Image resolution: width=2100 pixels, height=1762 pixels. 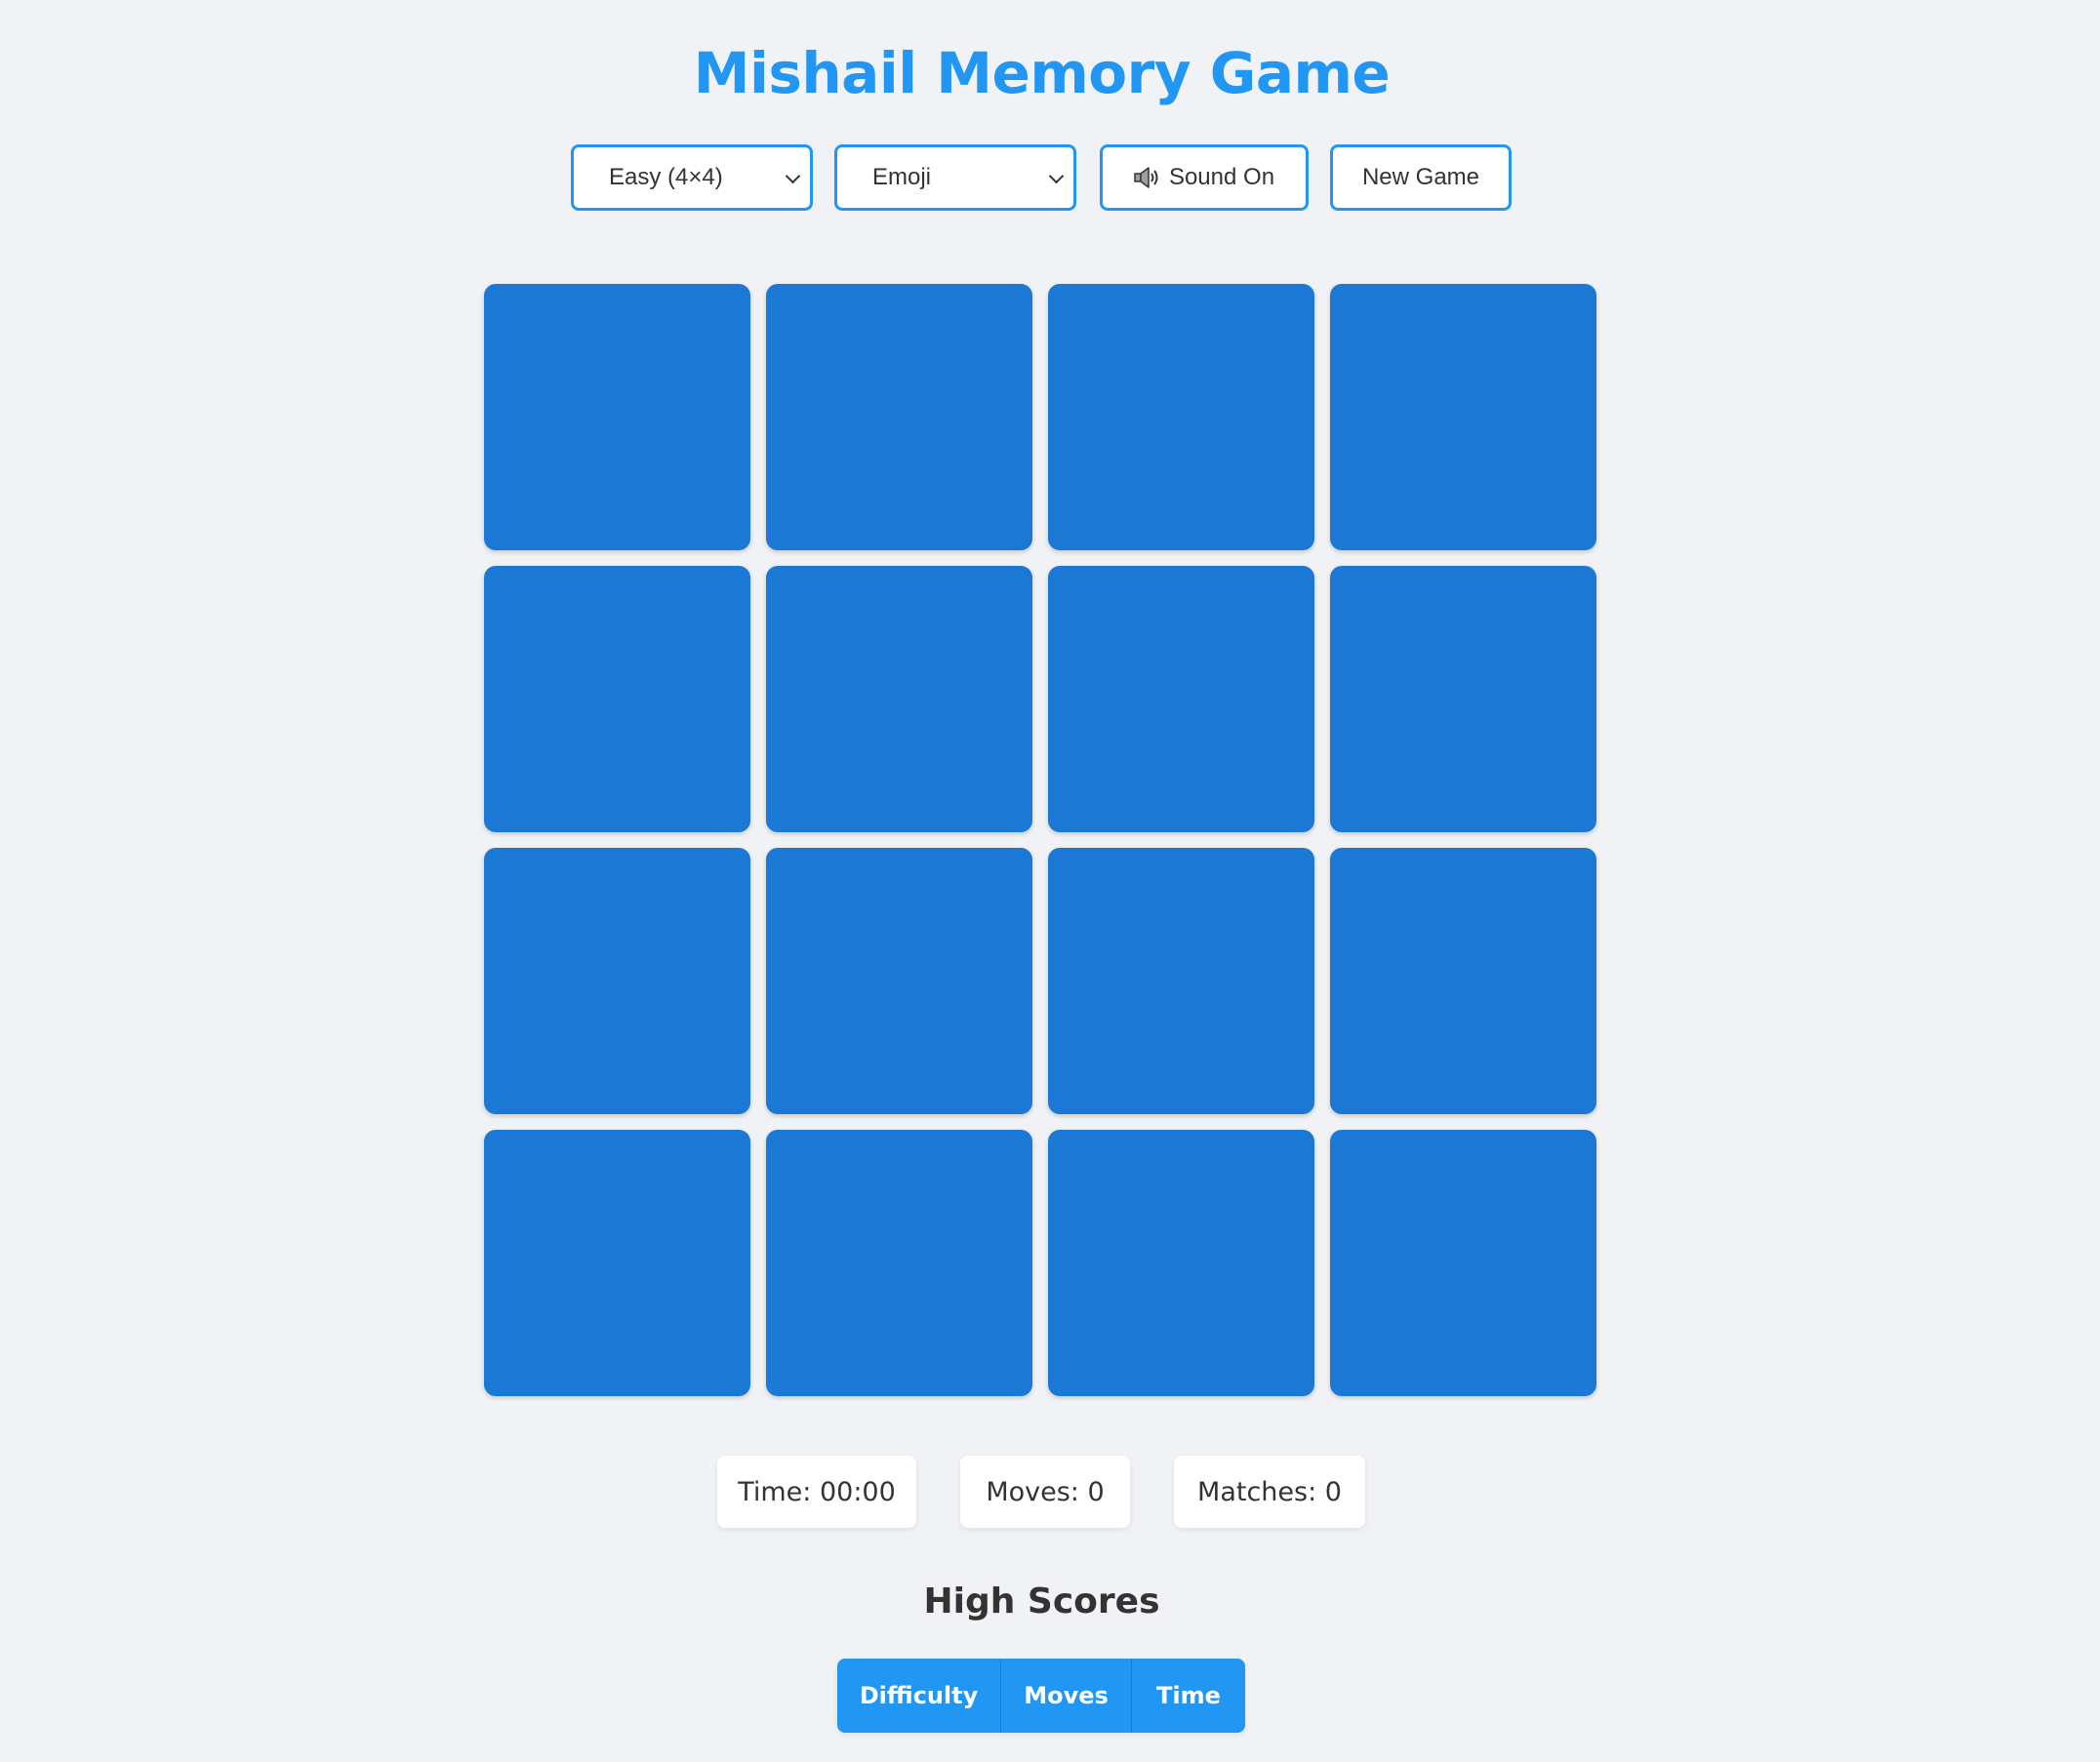 I want to click on matches-counter: Matches: 0, so click(x=1269, y=1492).